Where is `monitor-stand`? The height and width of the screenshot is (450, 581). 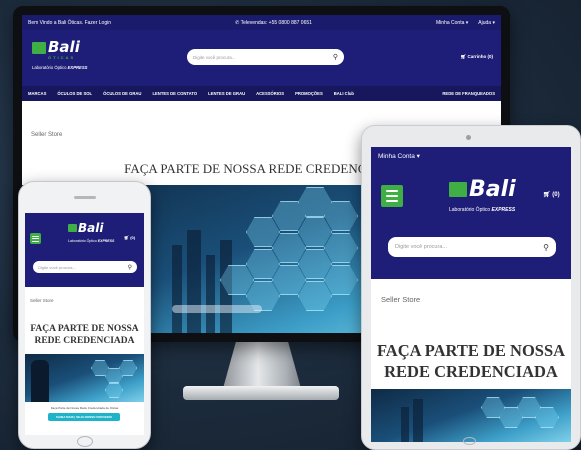
monitor-stand is located at coordinates (262, 366).